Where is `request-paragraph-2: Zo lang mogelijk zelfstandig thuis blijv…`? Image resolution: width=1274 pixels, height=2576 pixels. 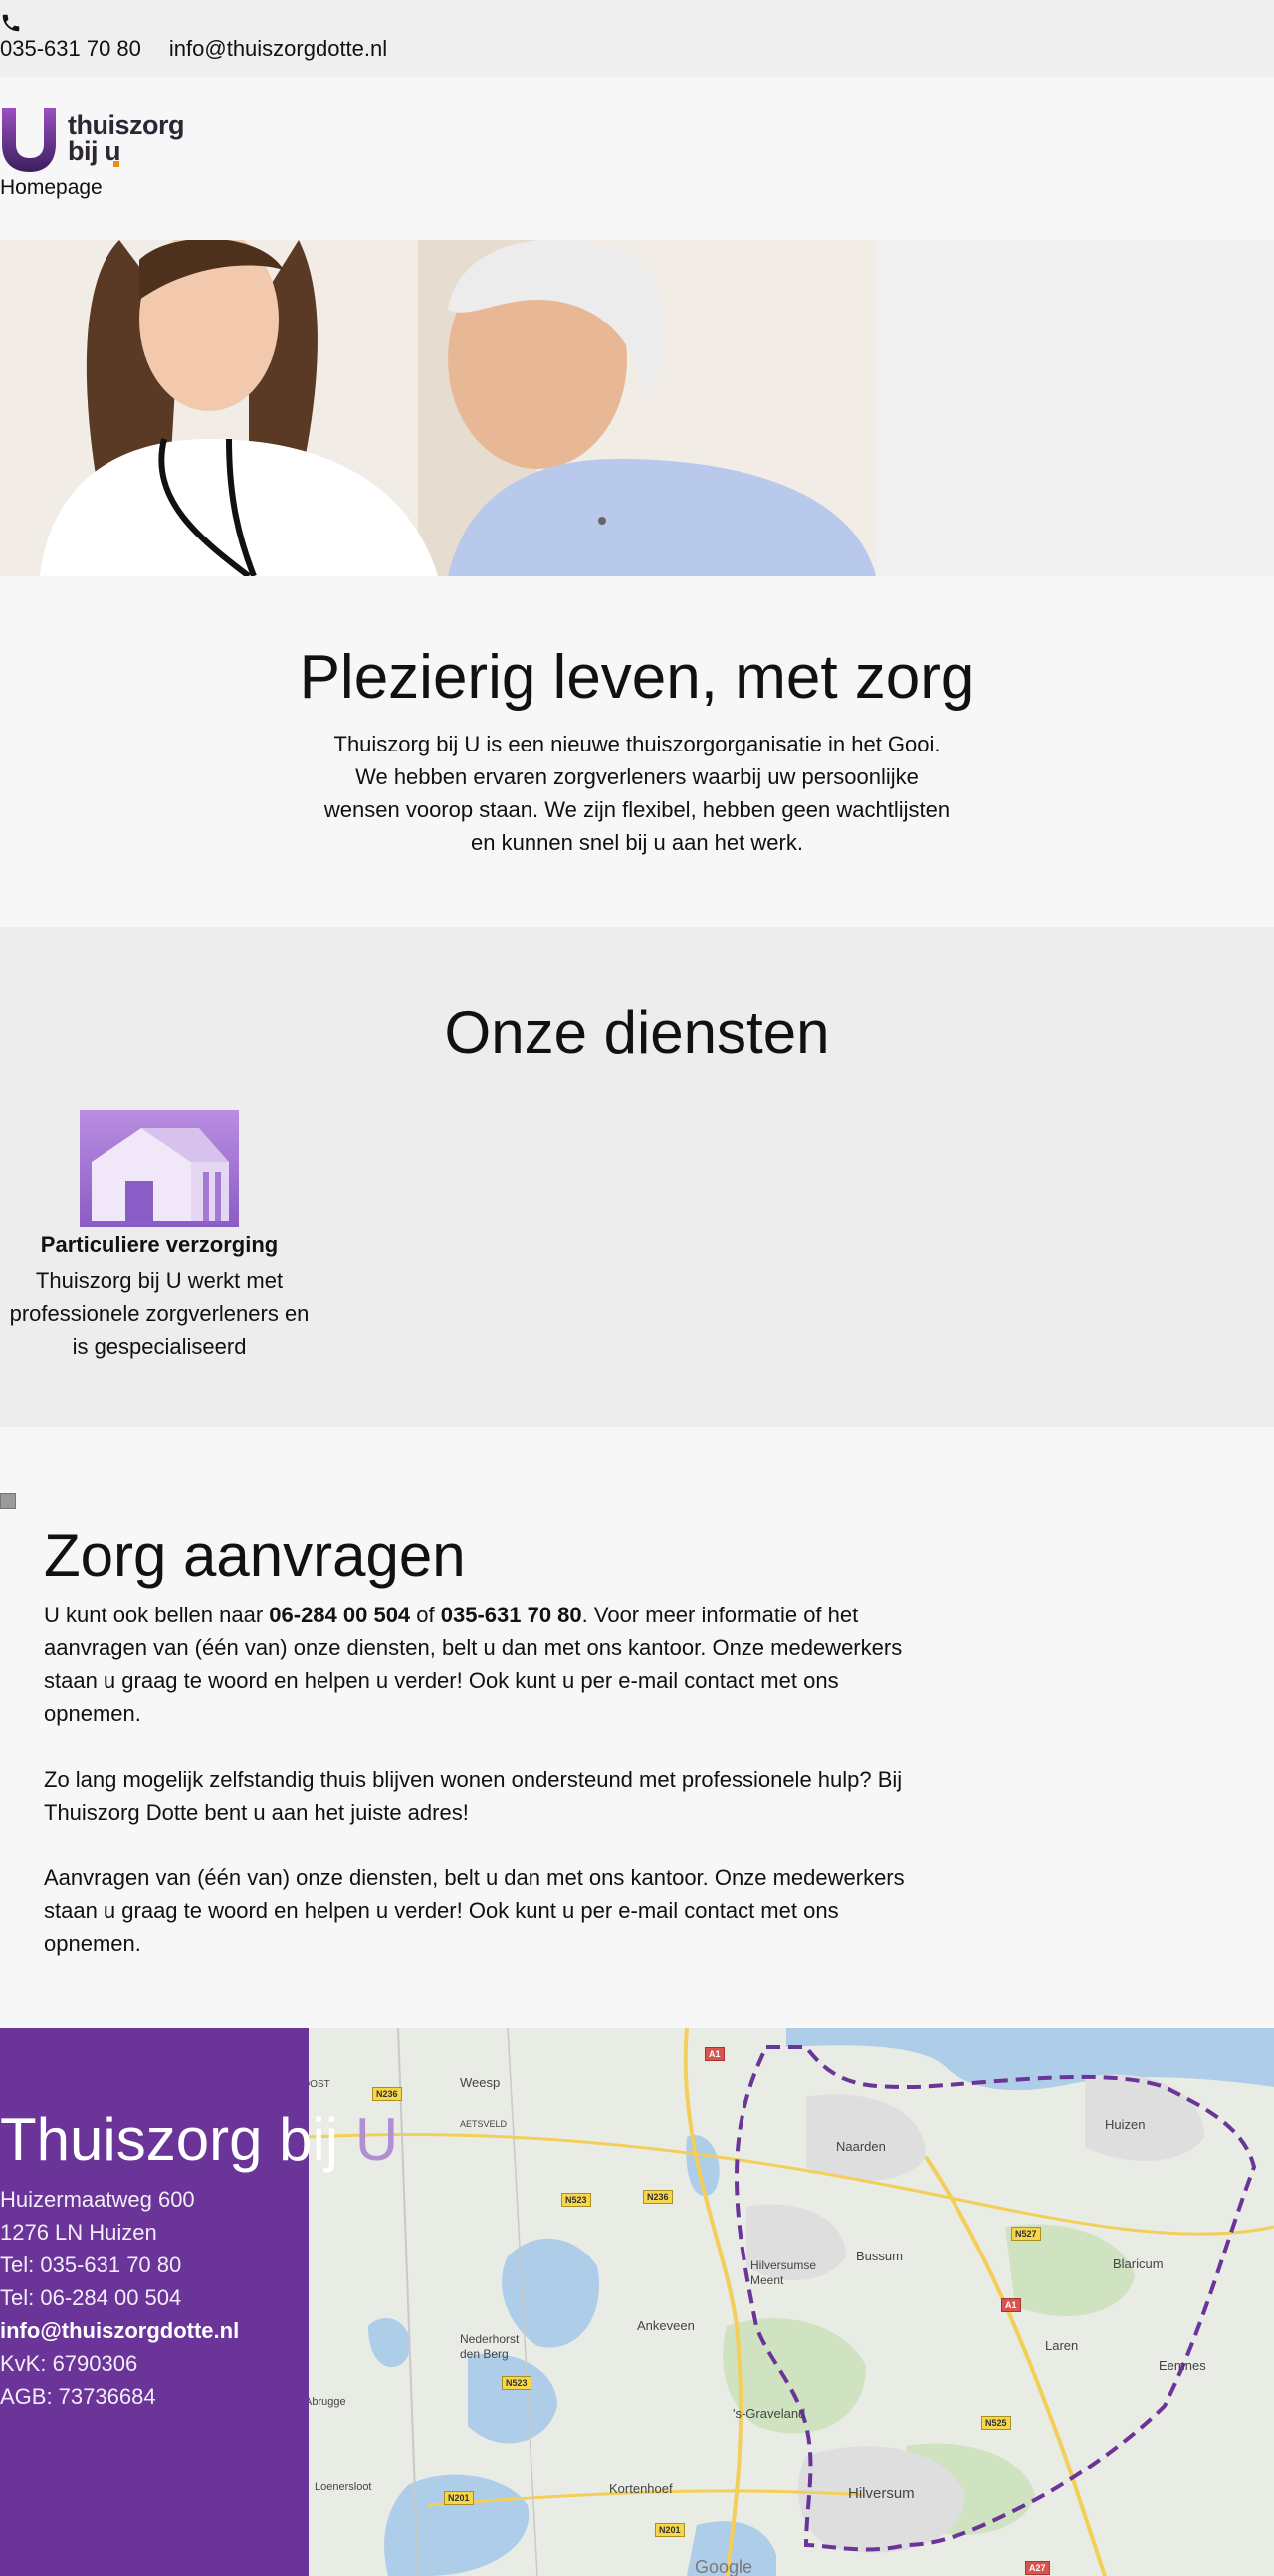
request-paragraph-2: Zo lang mogelijk zelfstandig thuis blijv… is located at coordinates (473, 1796).